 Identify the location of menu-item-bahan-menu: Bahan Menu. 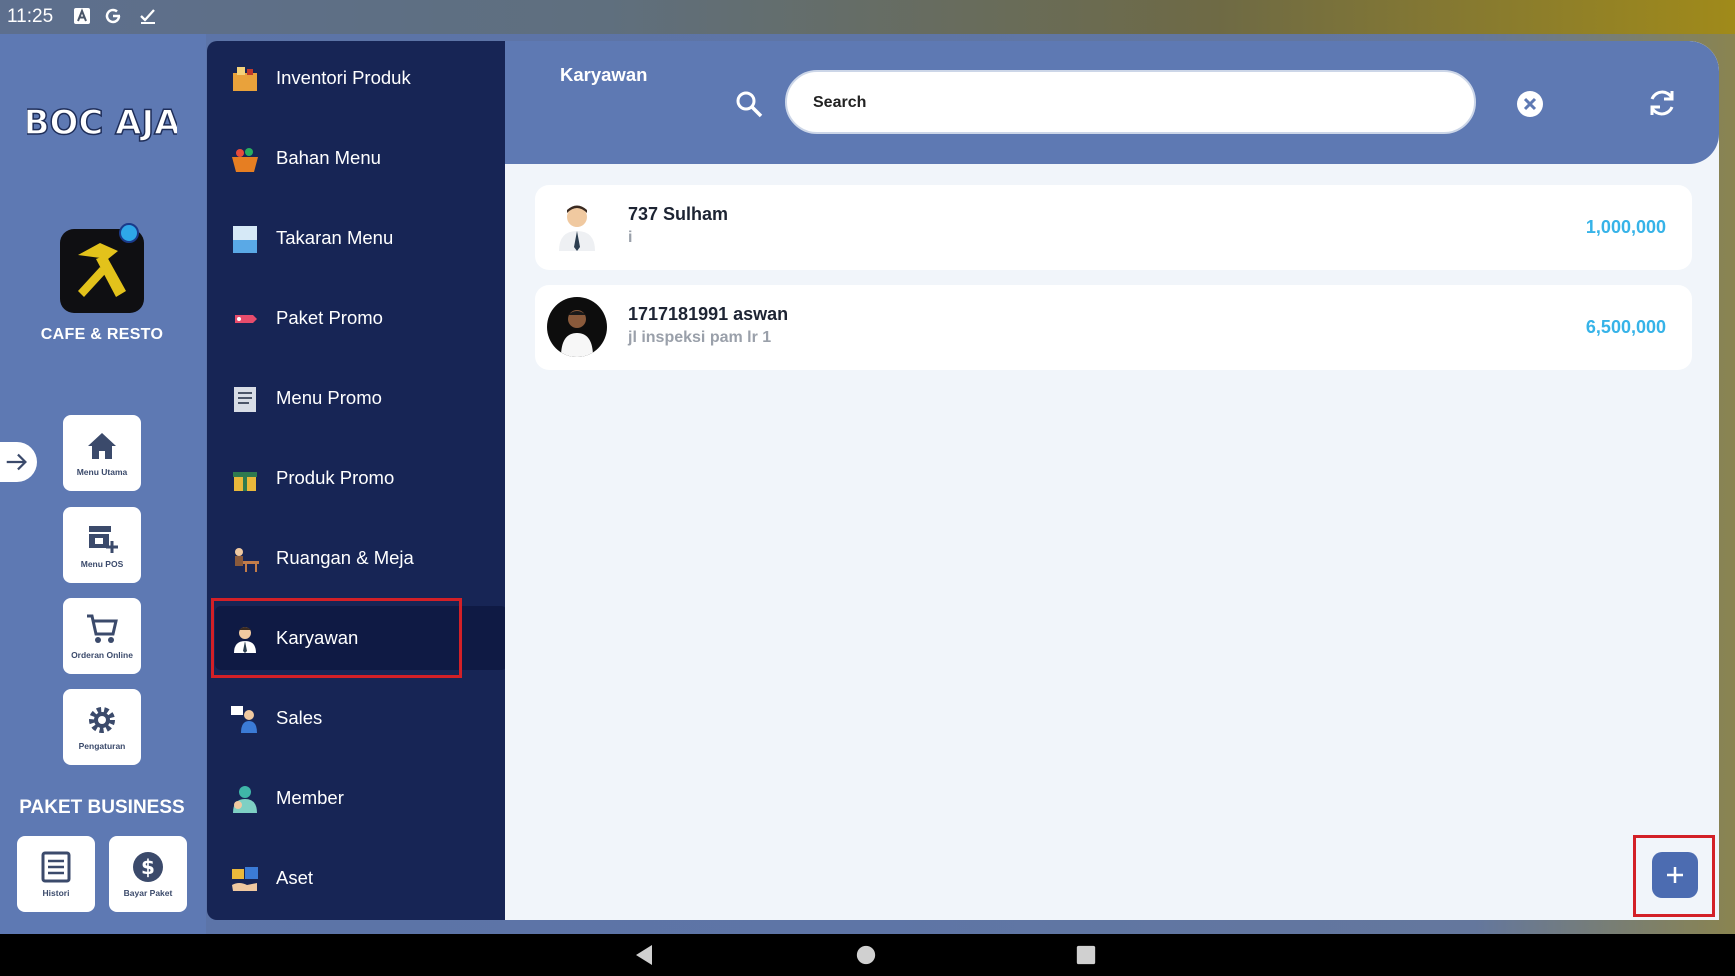
(360, 158).